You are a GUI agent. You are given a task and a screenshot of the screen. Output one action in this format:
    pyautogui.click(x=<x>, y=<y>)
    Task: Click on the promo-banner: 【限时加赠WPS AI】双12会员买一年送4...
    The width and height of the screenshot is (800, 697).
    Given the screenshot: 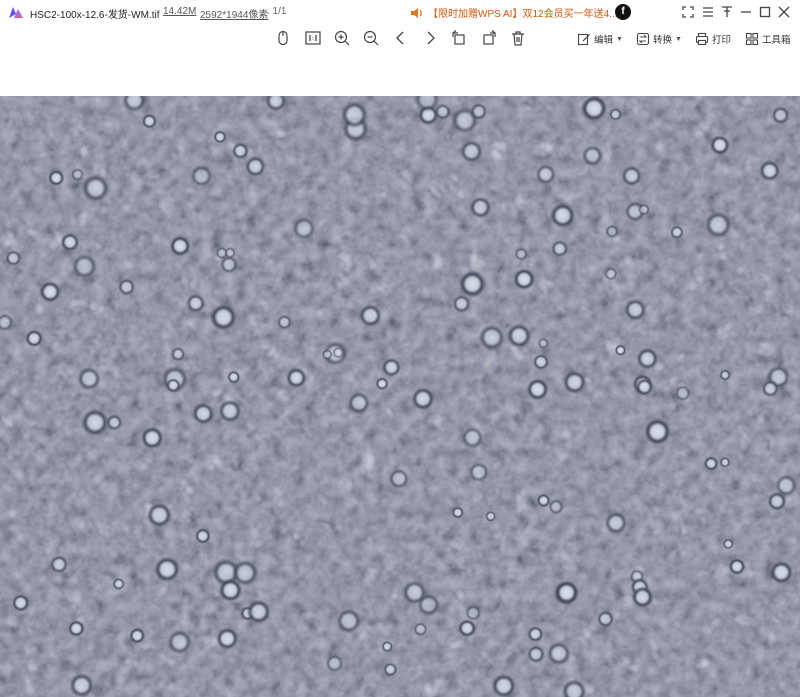 What is the action you would take?
    pyautogui.click(x=513, y=12)
    